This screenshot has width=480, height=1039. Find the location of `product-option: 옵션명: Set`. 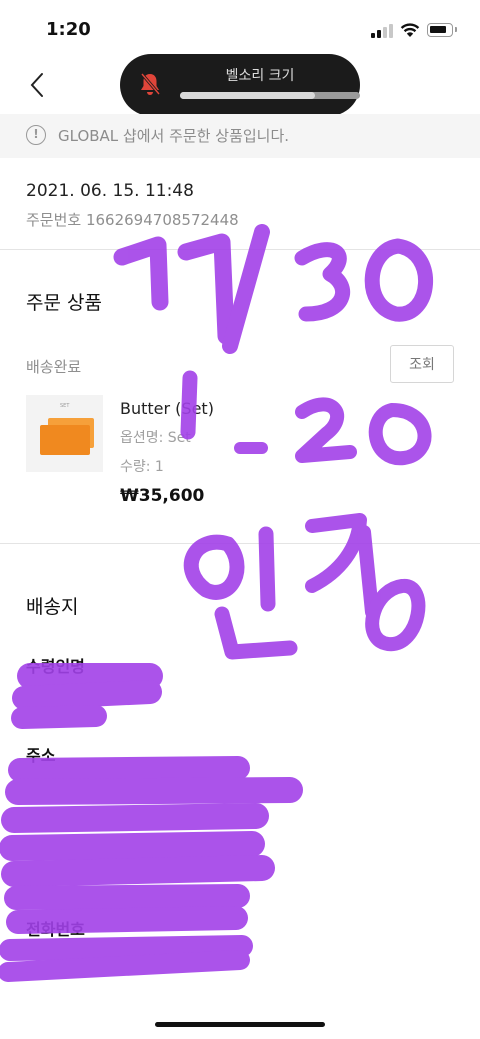

product-option: 옵션명: Set is located at coordinates (155, 438).